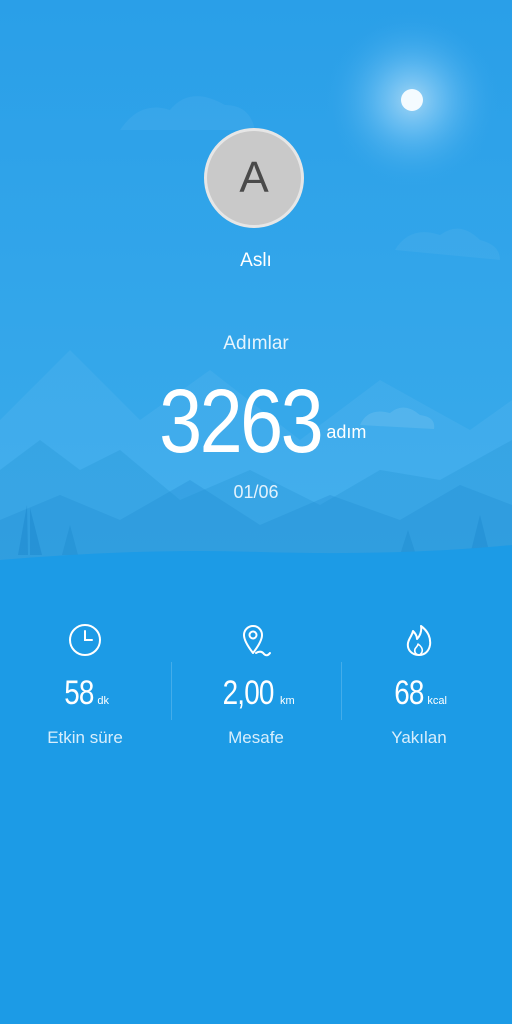  Describe the element at coordinates (256, 343) in the screenshot. I see `steps-label: Adımlar` at that location.